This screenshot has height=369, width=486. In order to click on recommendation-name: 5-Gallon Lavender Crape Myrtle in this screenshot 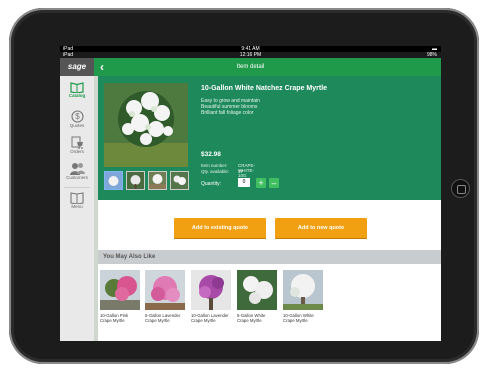, I will do `click(163, 318)`.